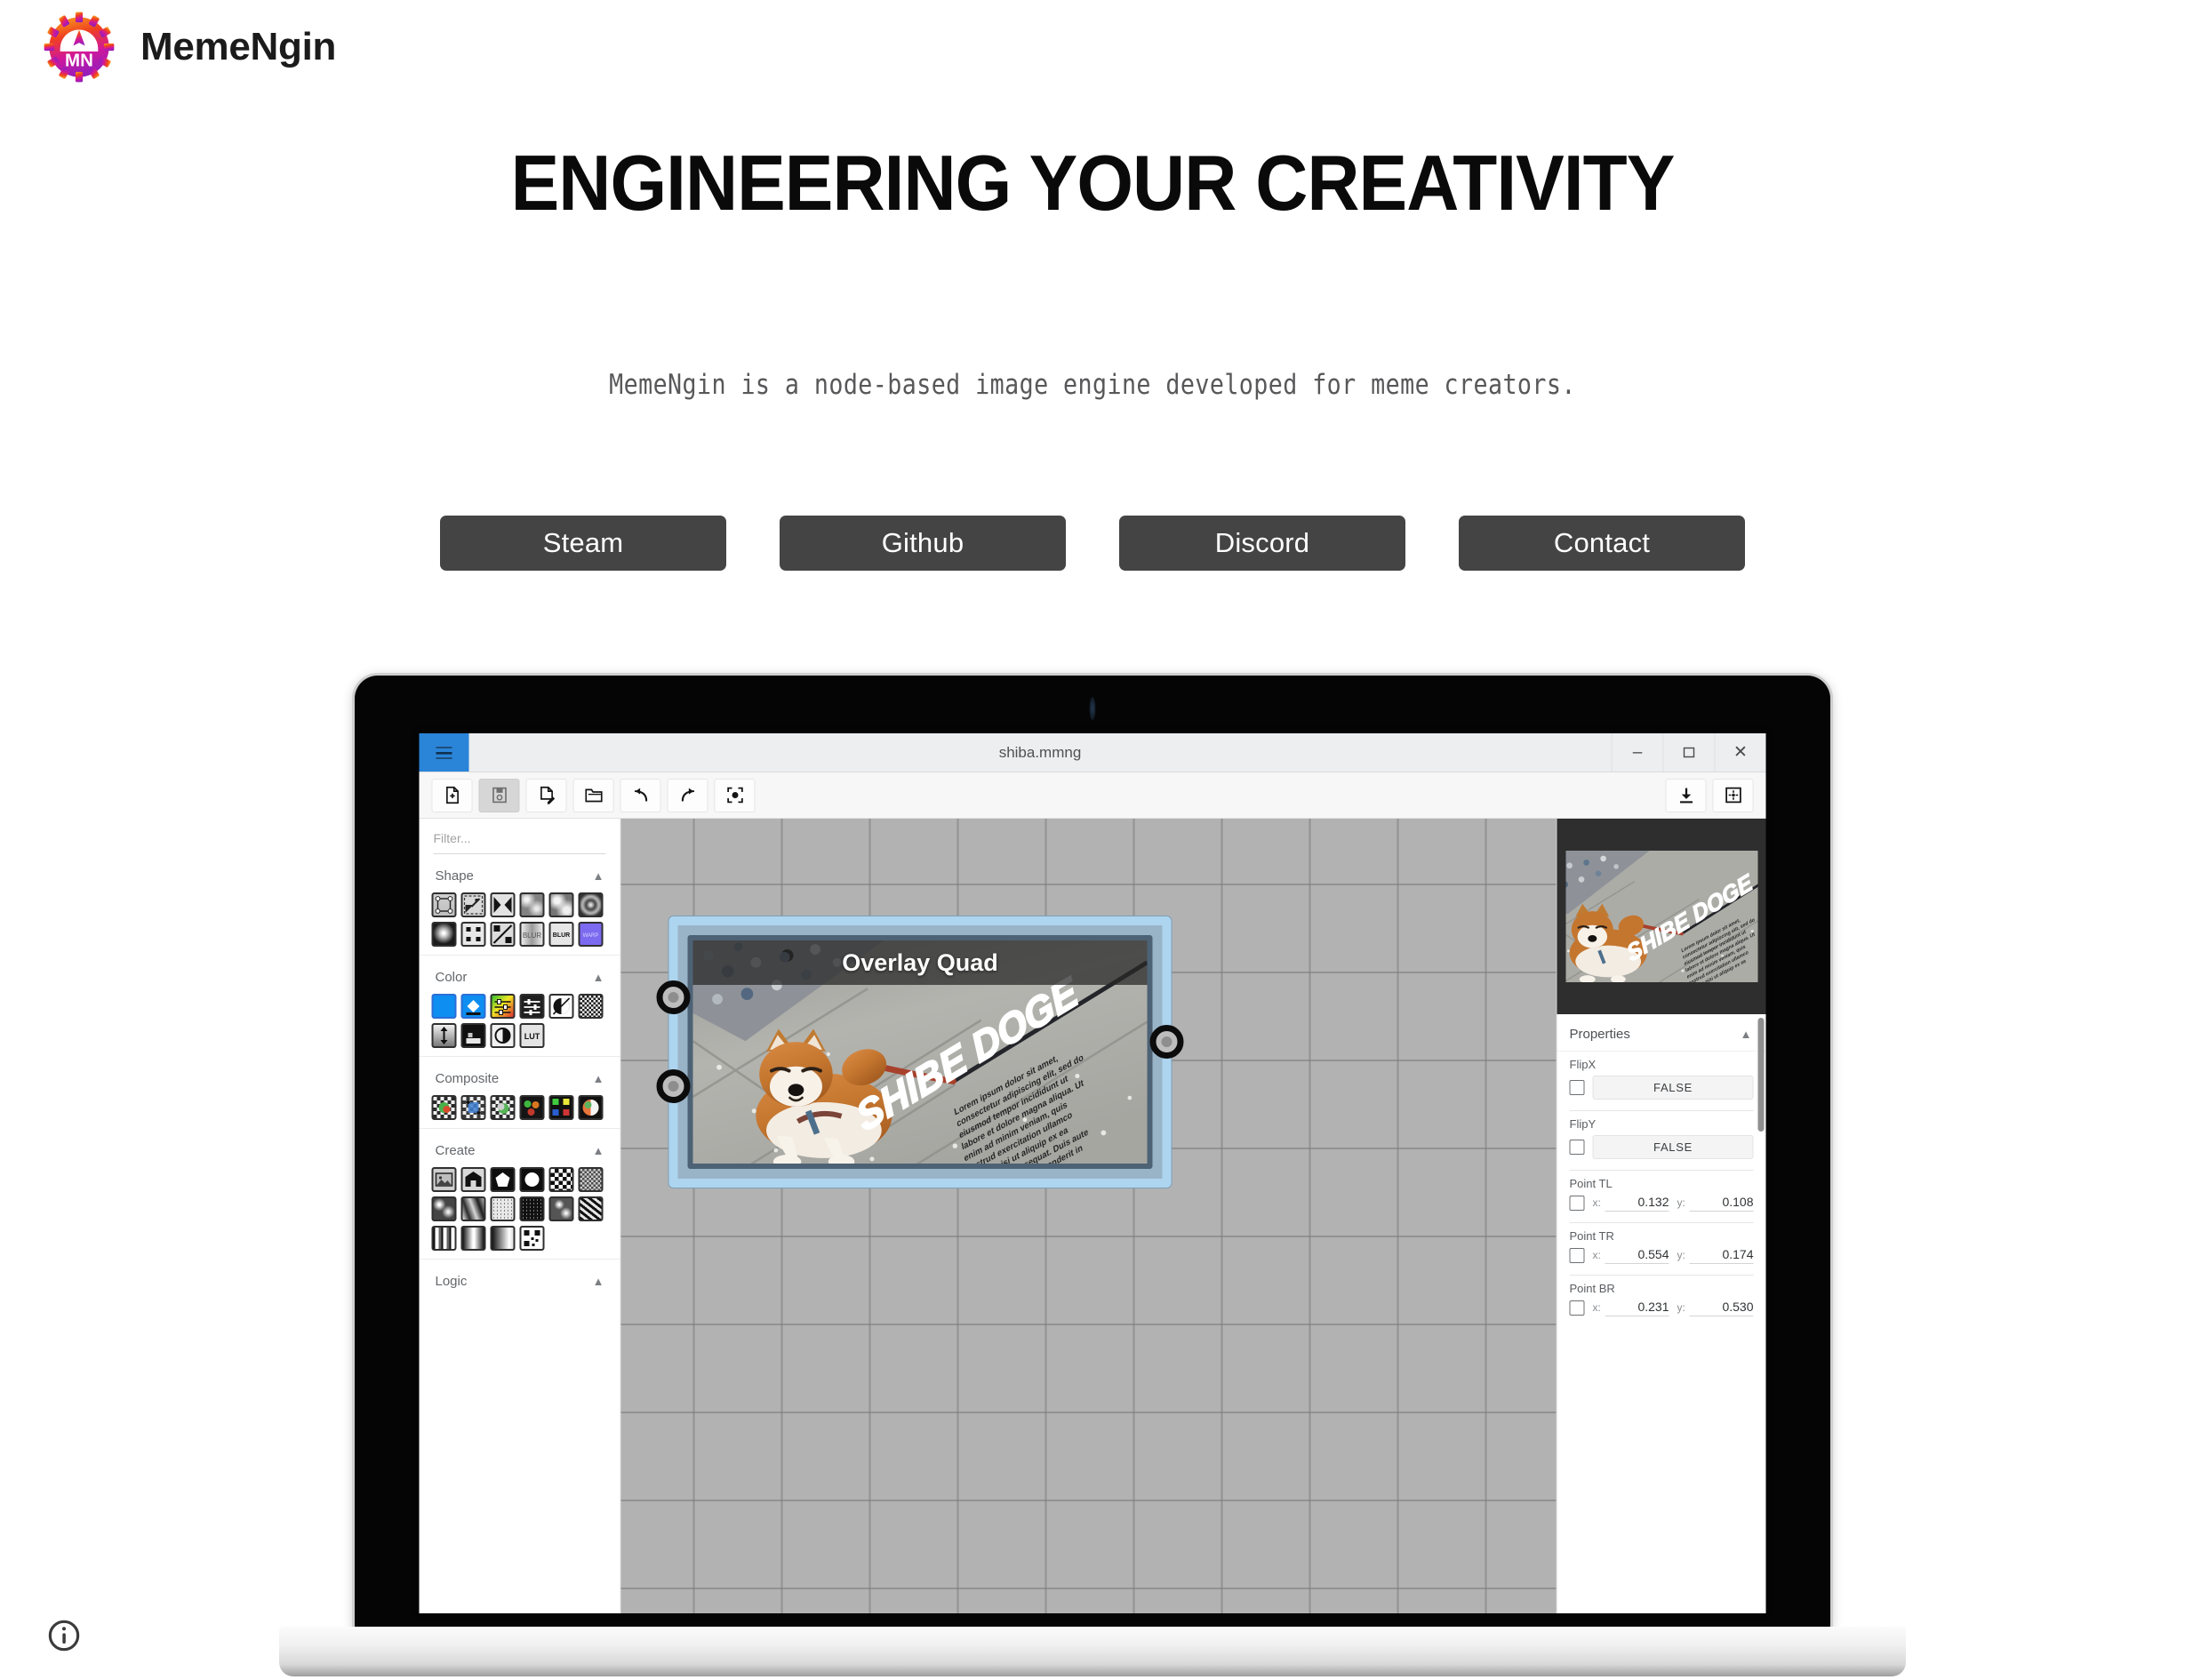  Describe the element at coordinates (1722, 1203) in the screenshot. I see `point-tl-y-input: 0.108` at that location.